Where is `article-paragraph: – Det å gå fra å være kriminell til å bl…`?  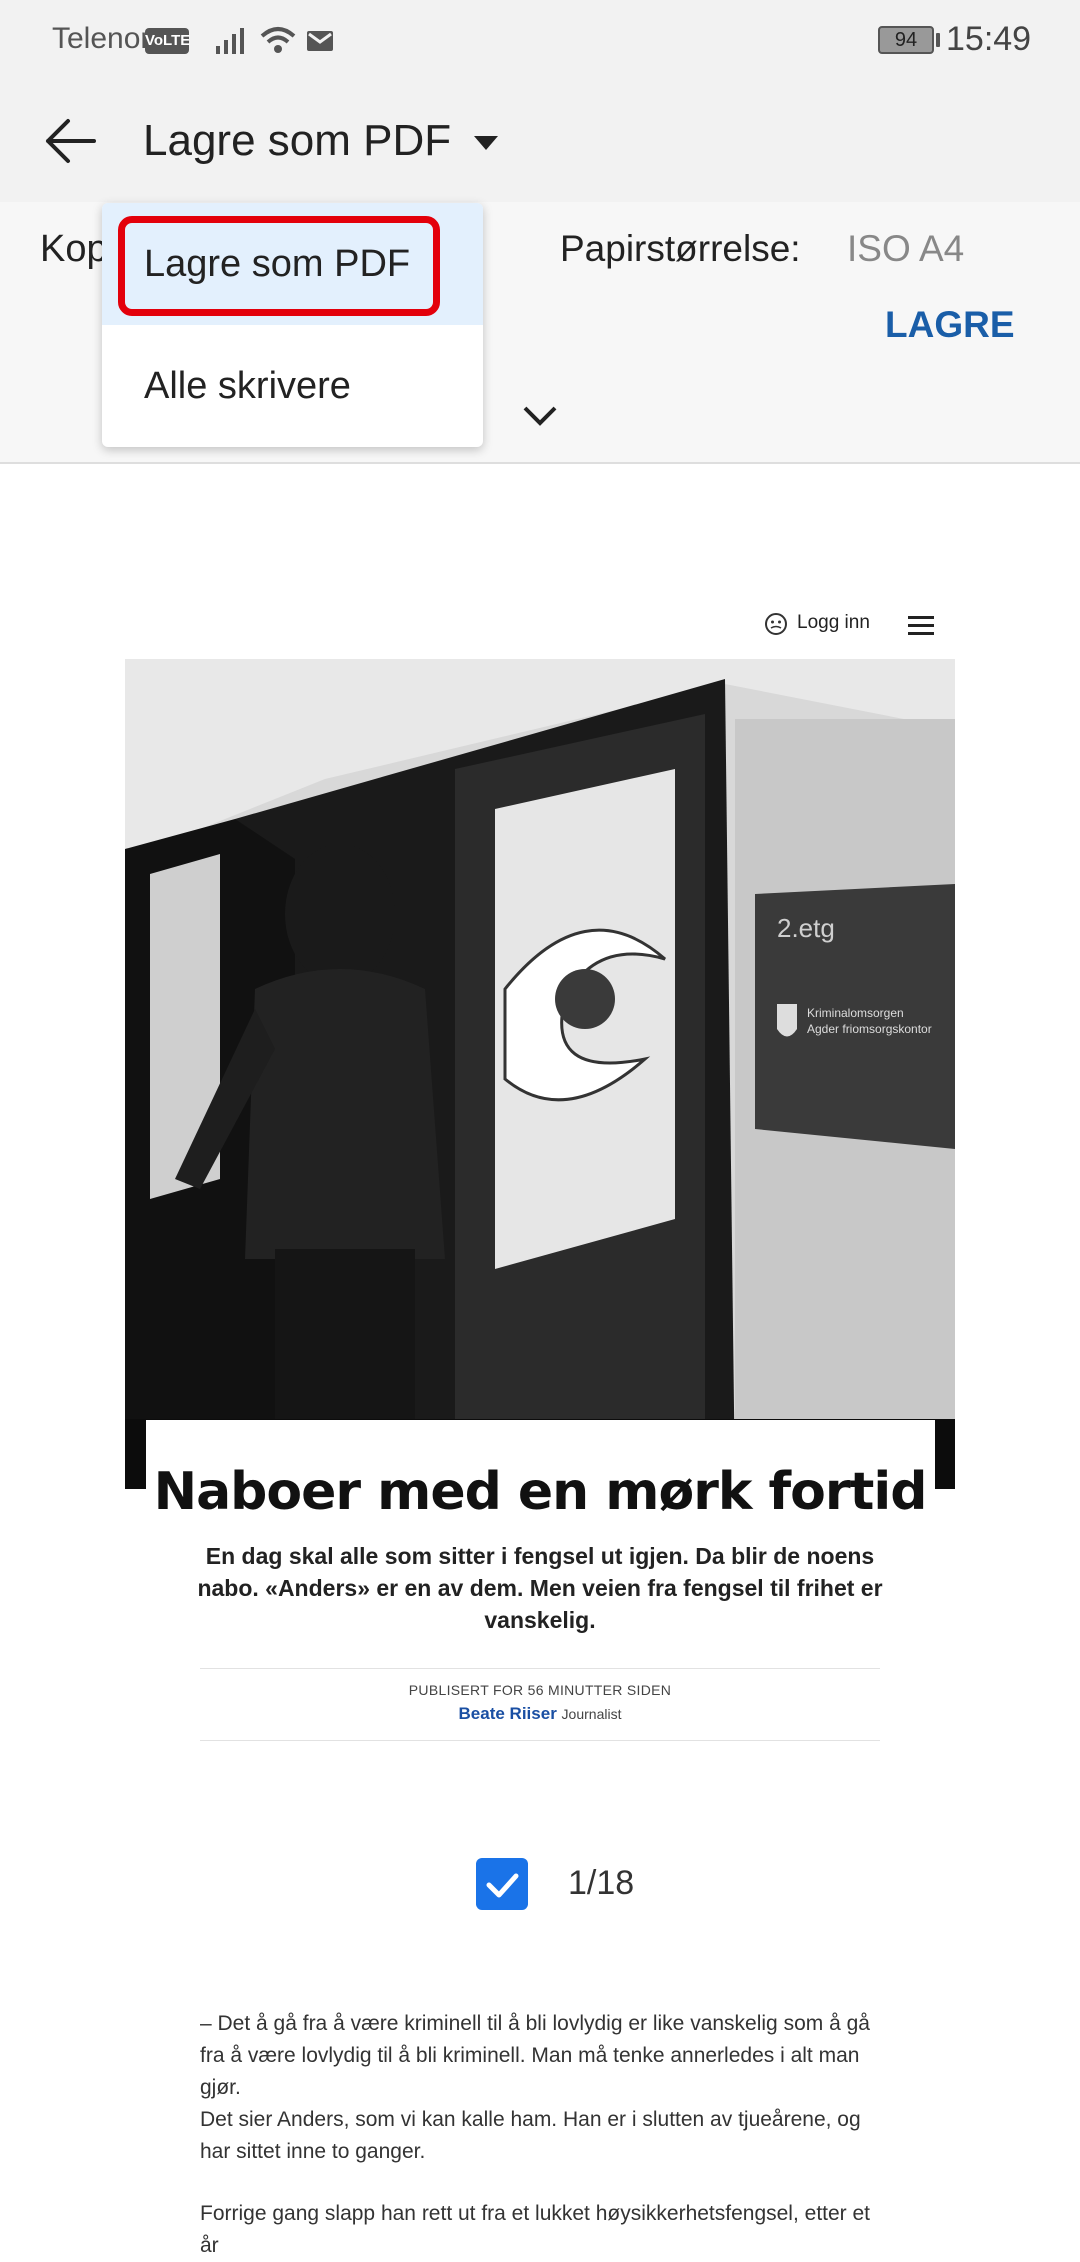 article-paragraph: – Det å gå fra å være kriminell til å bl… is located at coordinates (535, 2055).